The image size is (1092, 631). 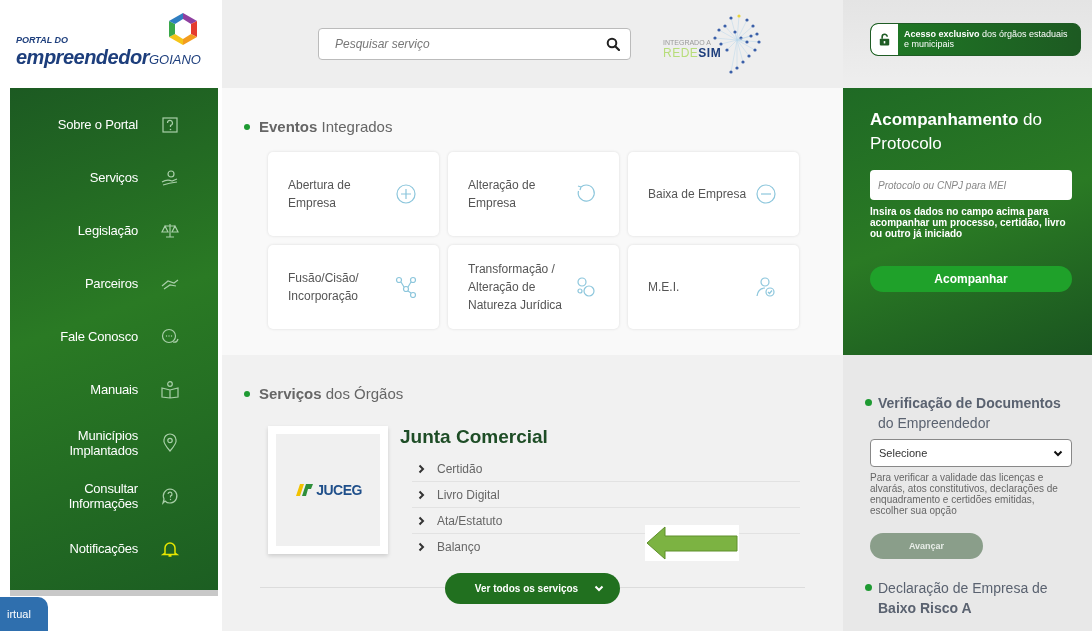 What do you see at coordinates (114, 336) in the screenshot?
I see `sidebar-item: Fale Conosco` at bounding box center [114, 336].